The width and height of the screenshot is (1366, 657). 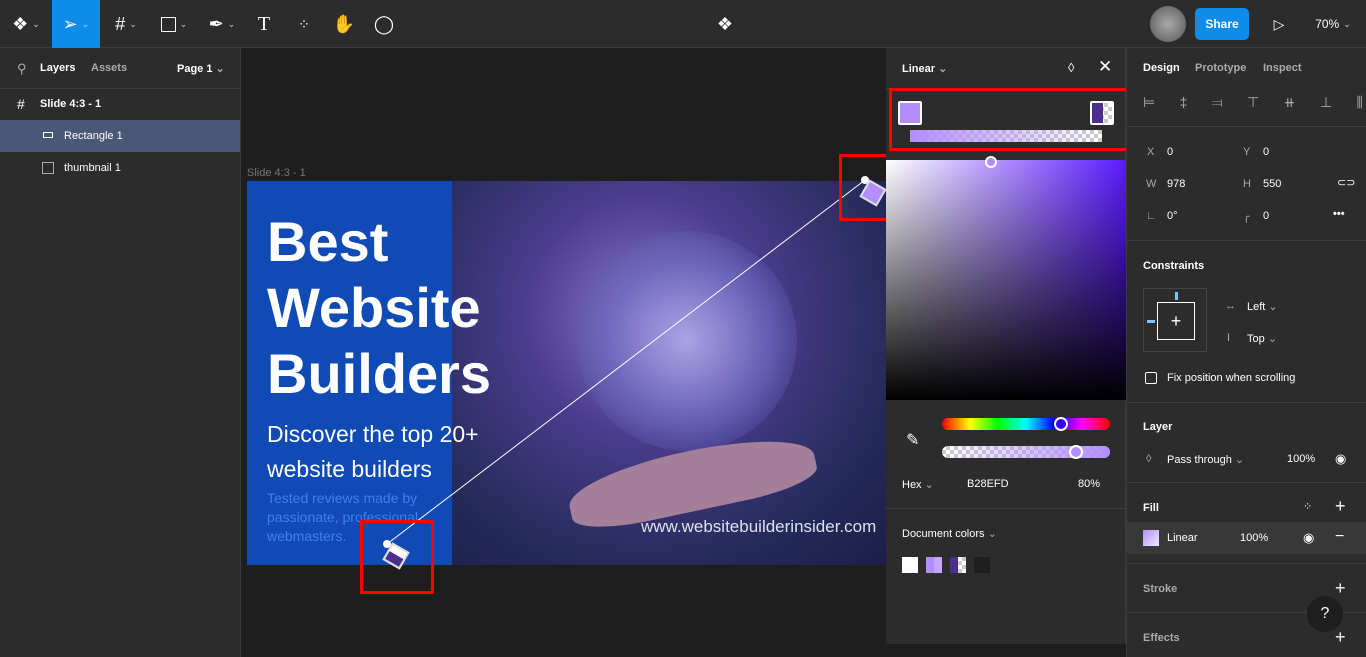 What do you see at coordinates (1151, 321) in the screenshot?
I see `constraint-left` at bounding box center [1151, 321].